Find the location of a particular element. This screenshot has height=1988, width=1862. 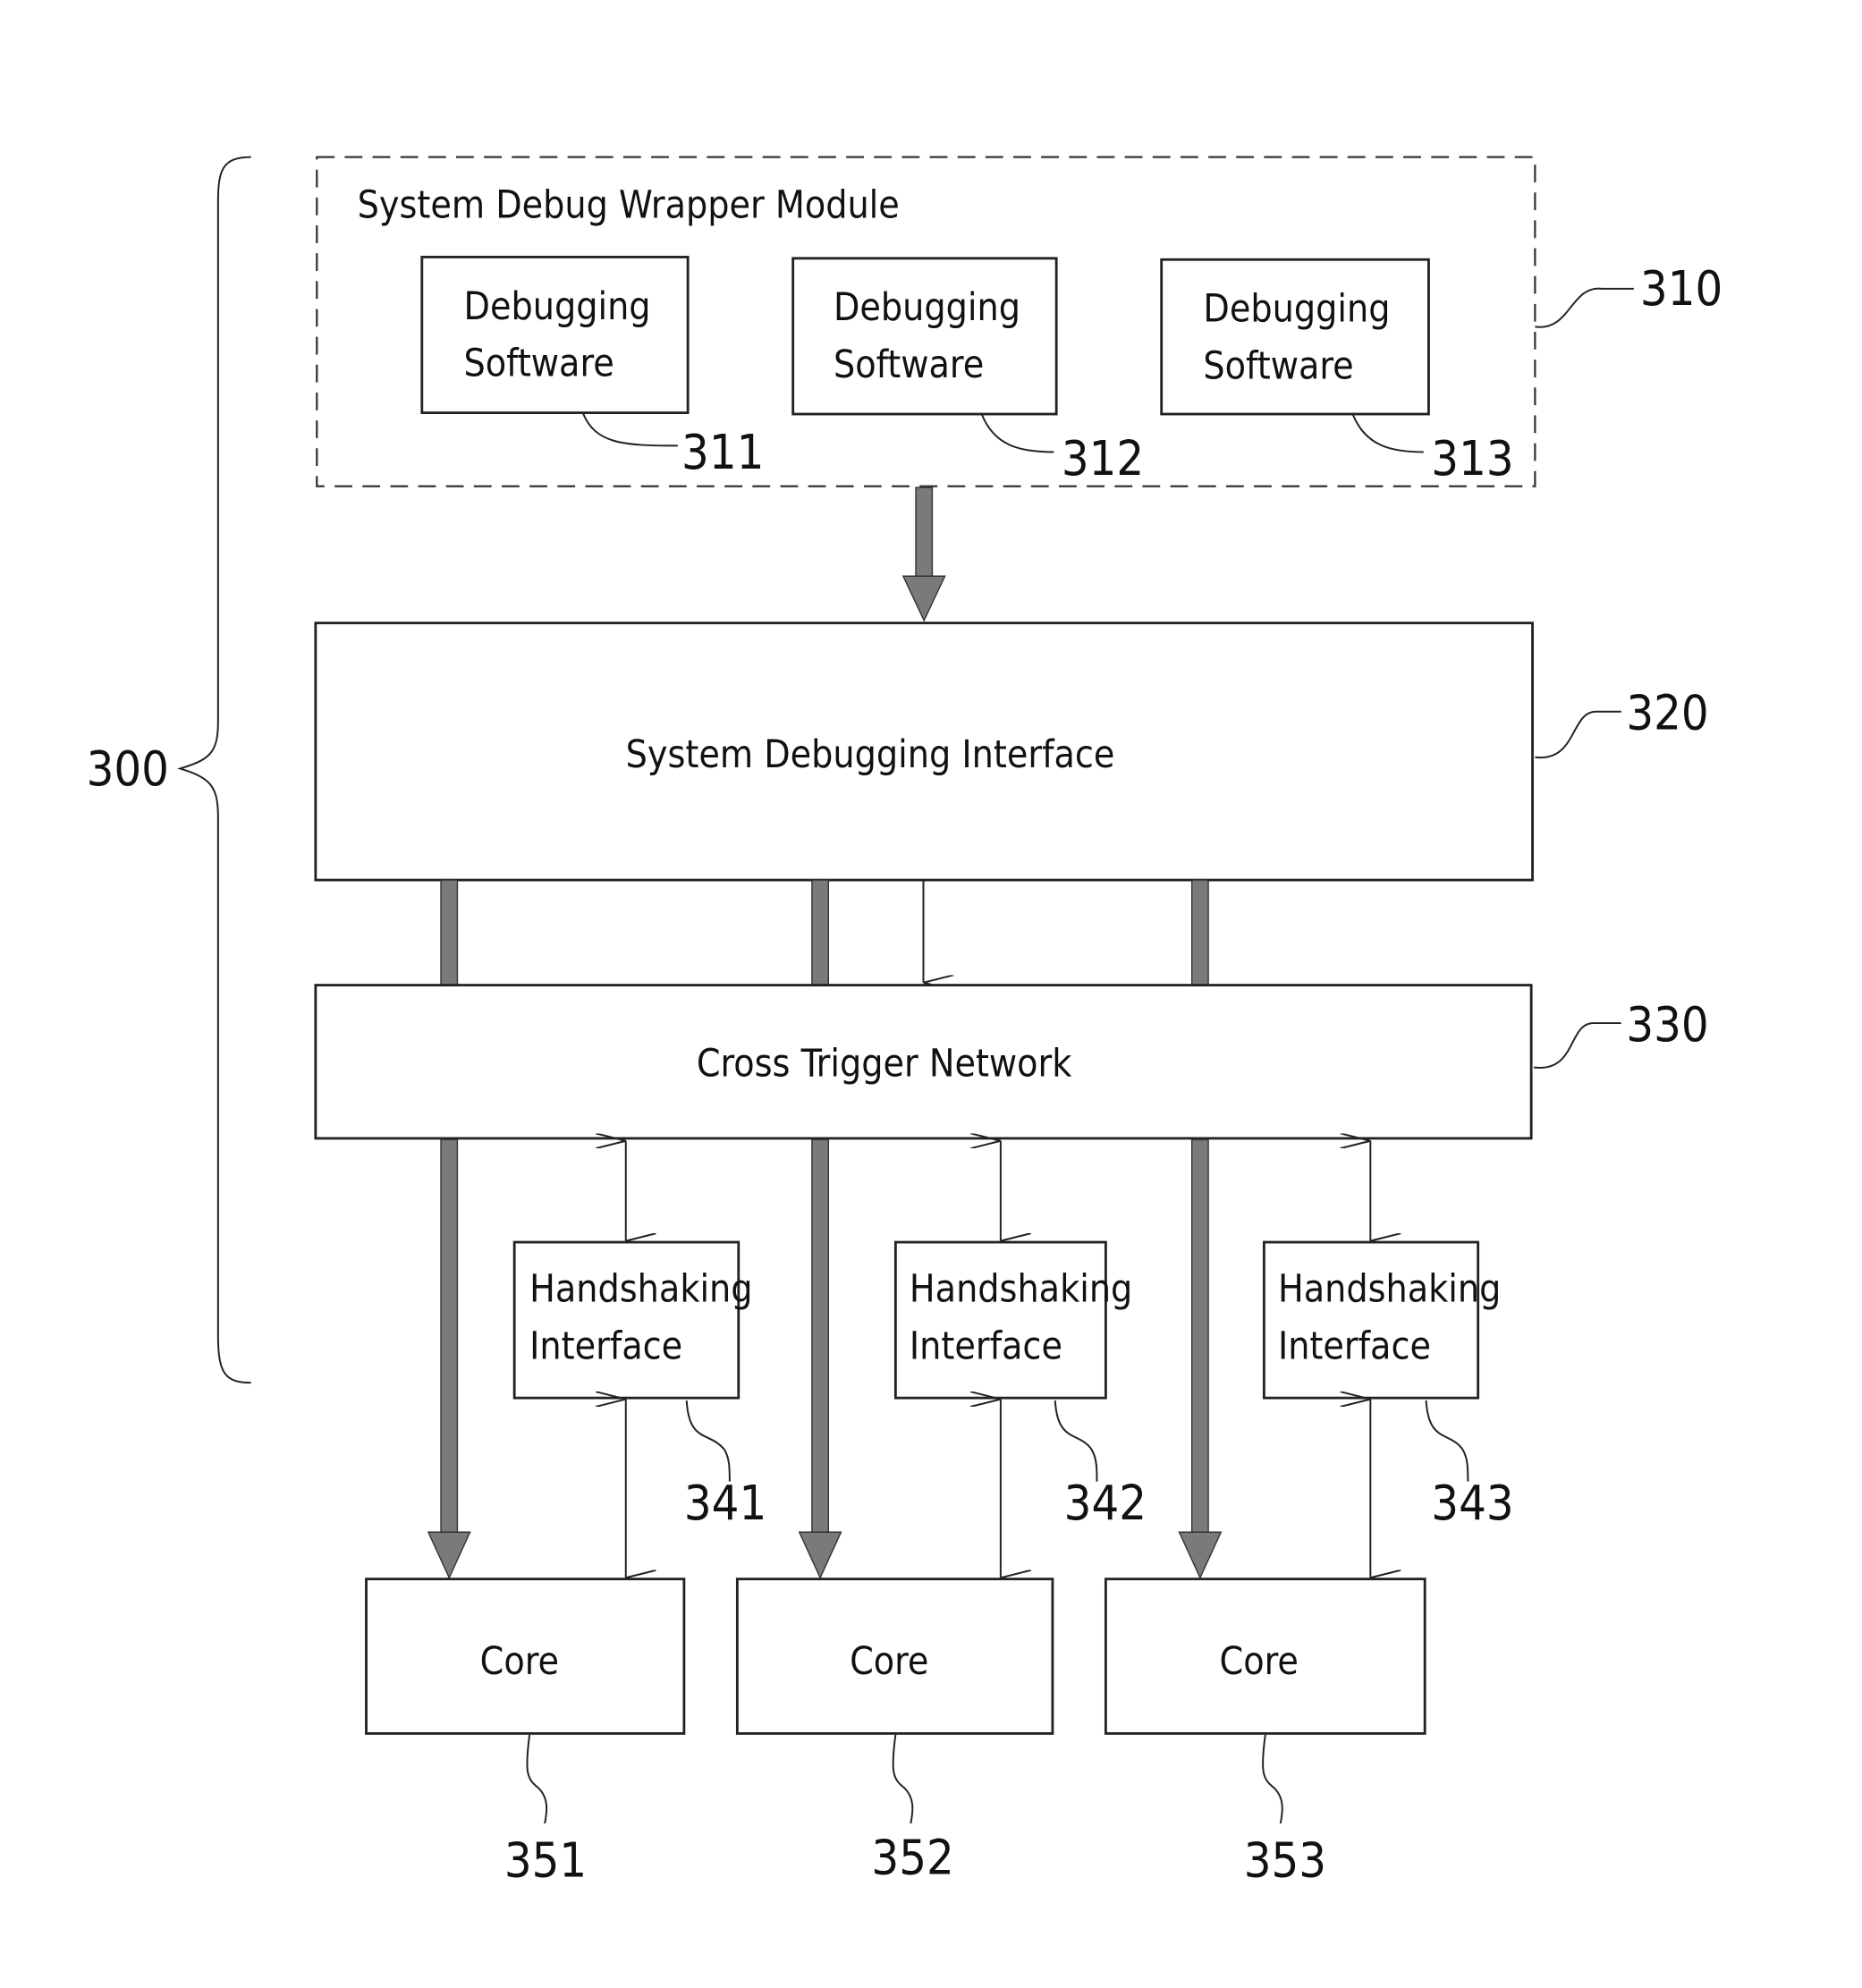

ref-352: 352 is located at coordinates (912, 1858).